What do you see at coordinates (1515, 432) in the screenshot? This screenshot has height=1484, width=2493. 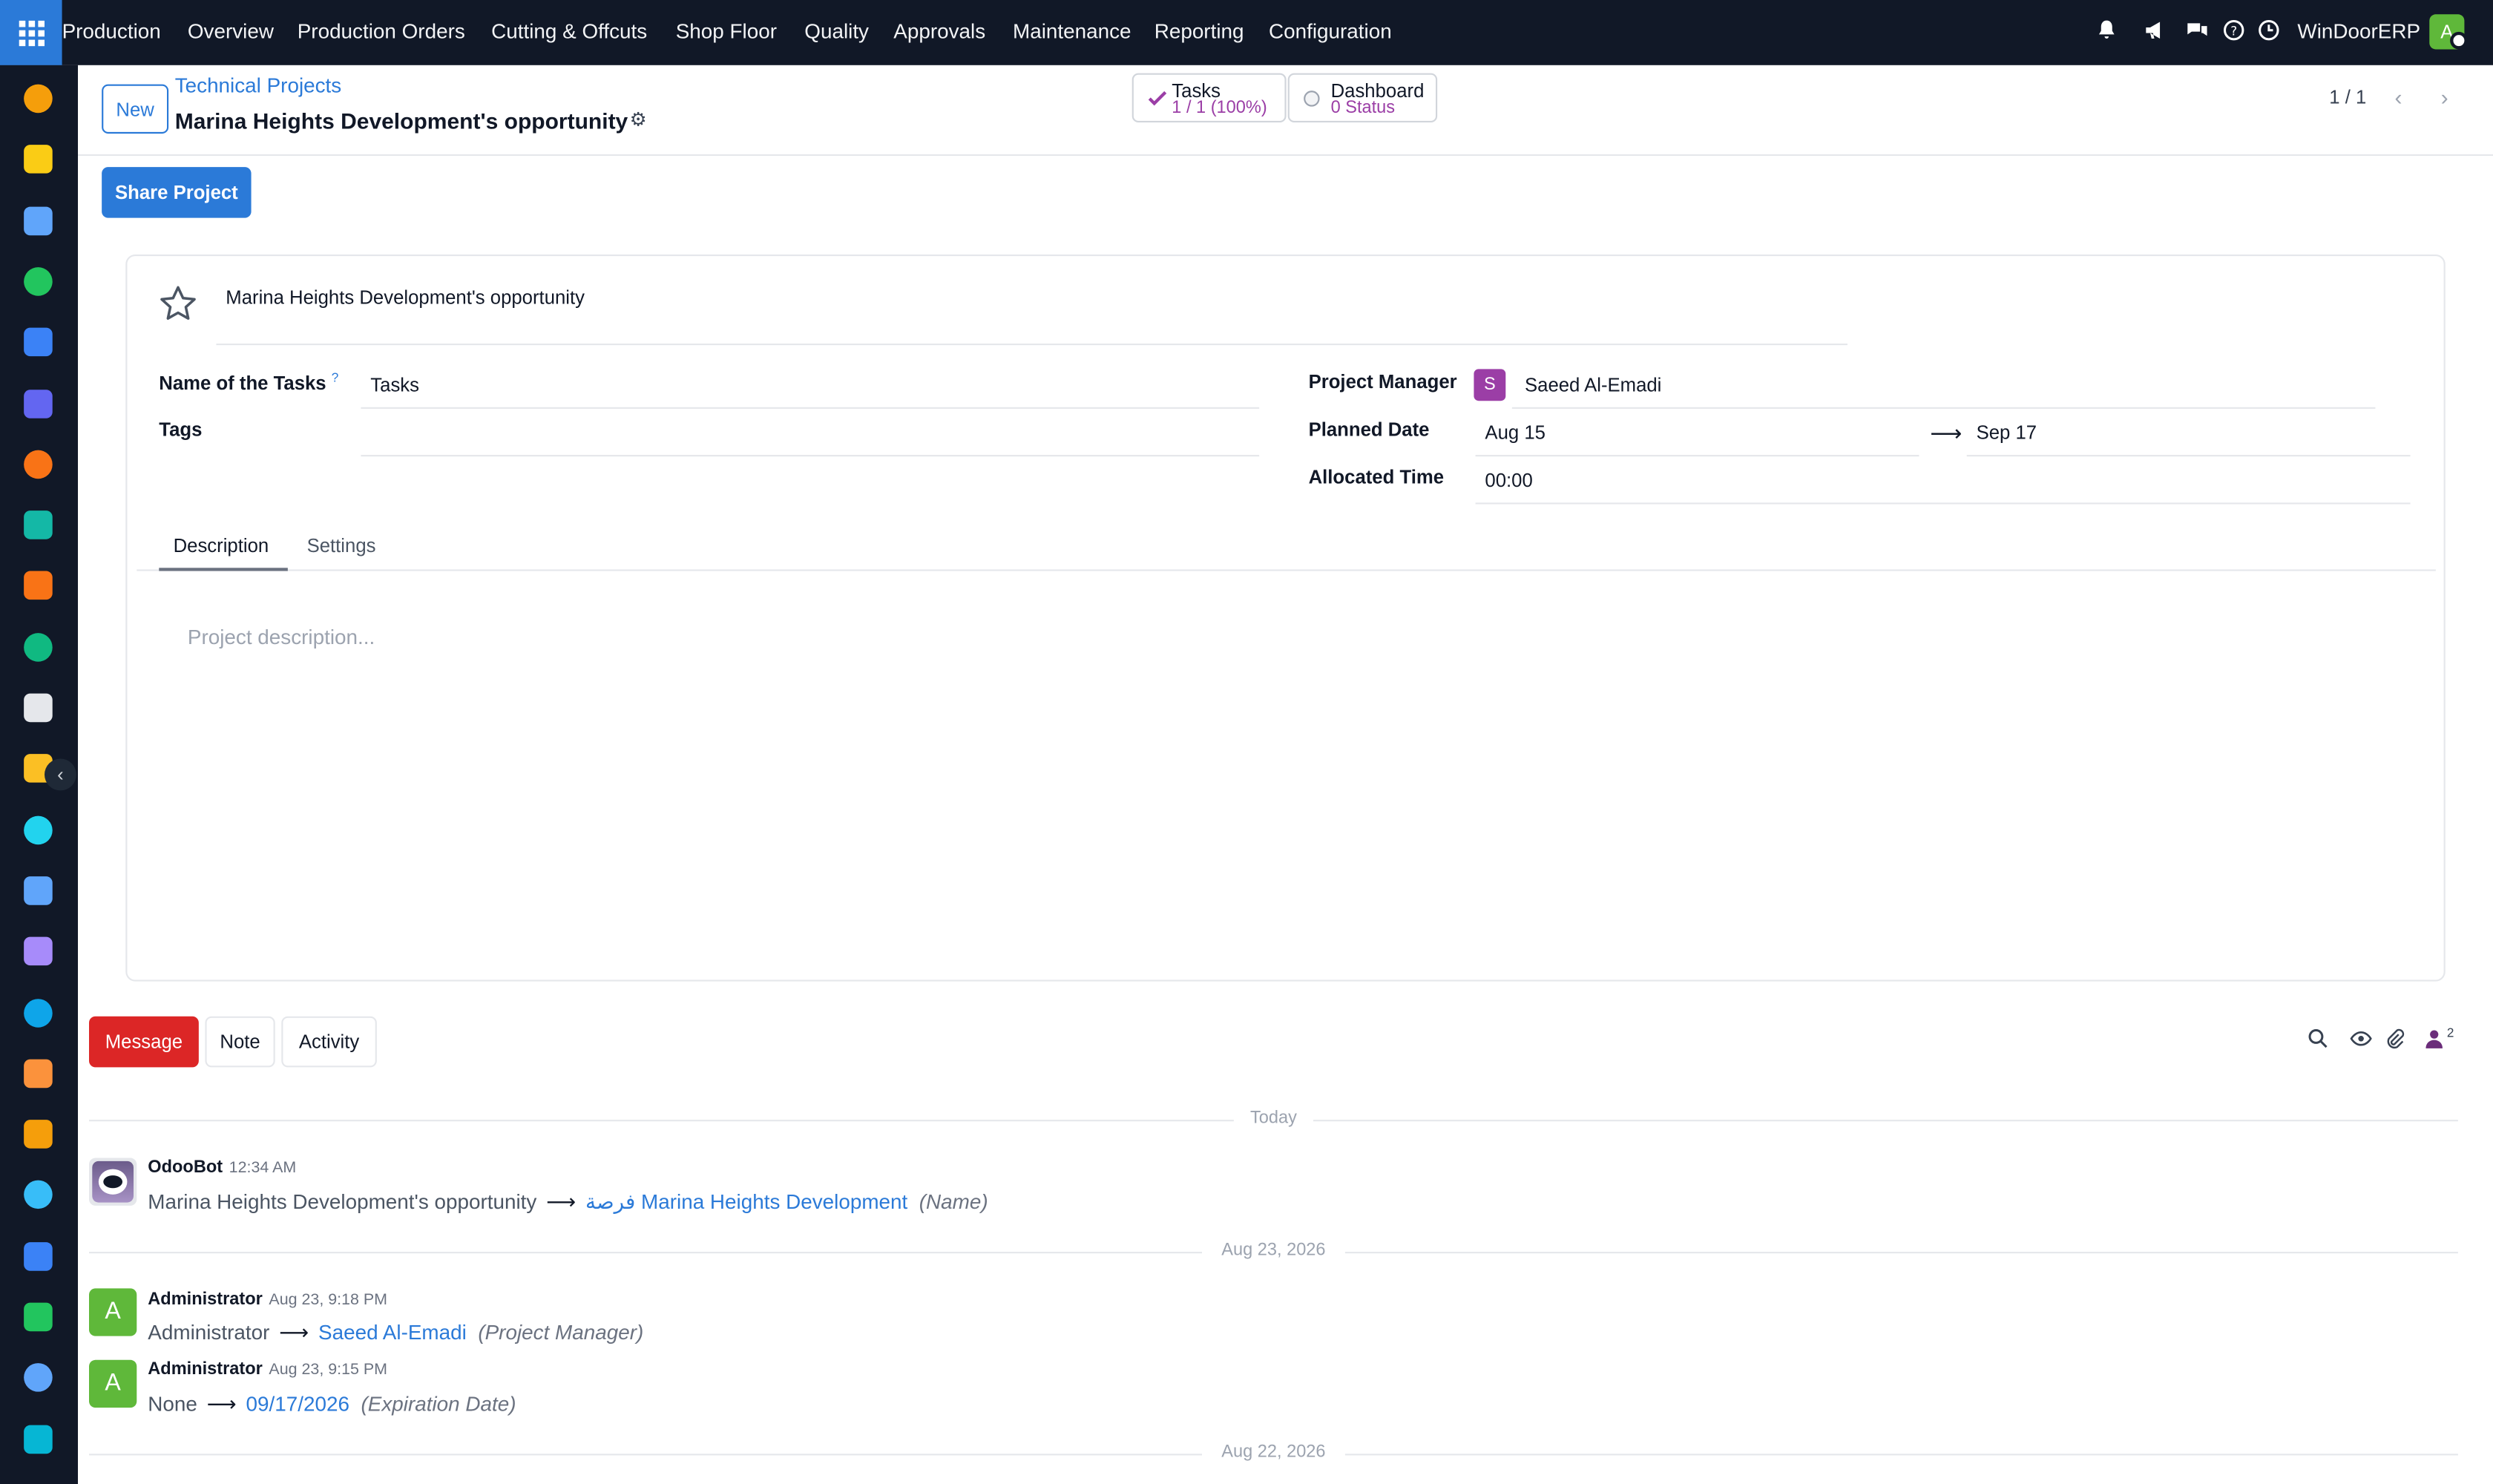 I see `planned-start-value: Aug 15` at bounding box center [1515, 432].